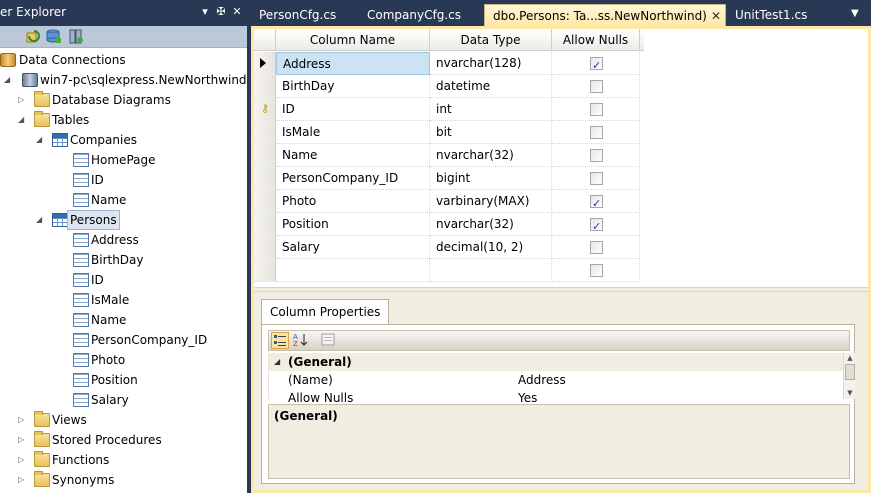 The width and height of the screenshot is (871, 493). I want to click on table-icon, so click(60, 140).